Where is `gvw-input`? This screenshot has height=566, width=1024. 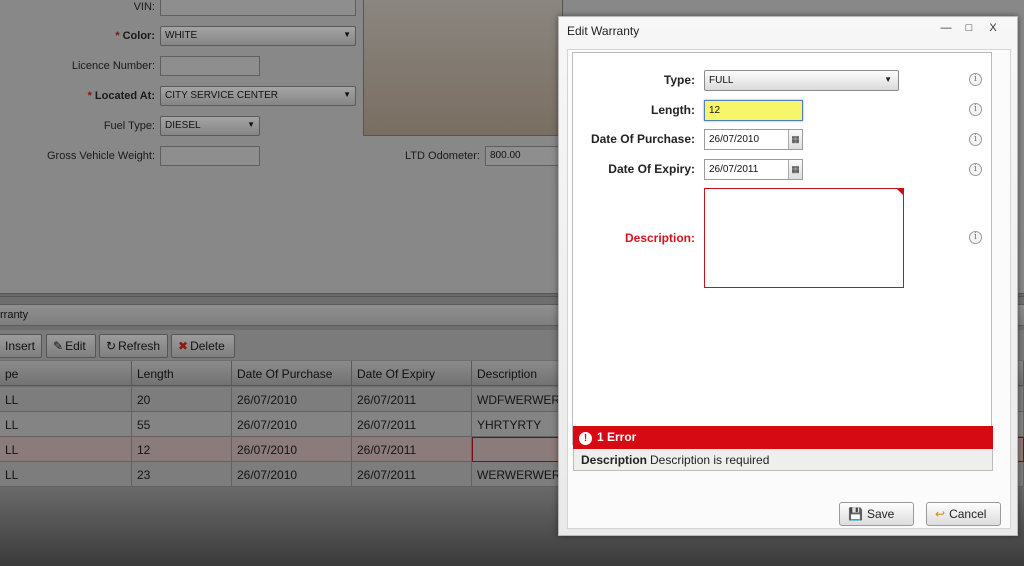
gvw-input is located at coordinates (210, 156).